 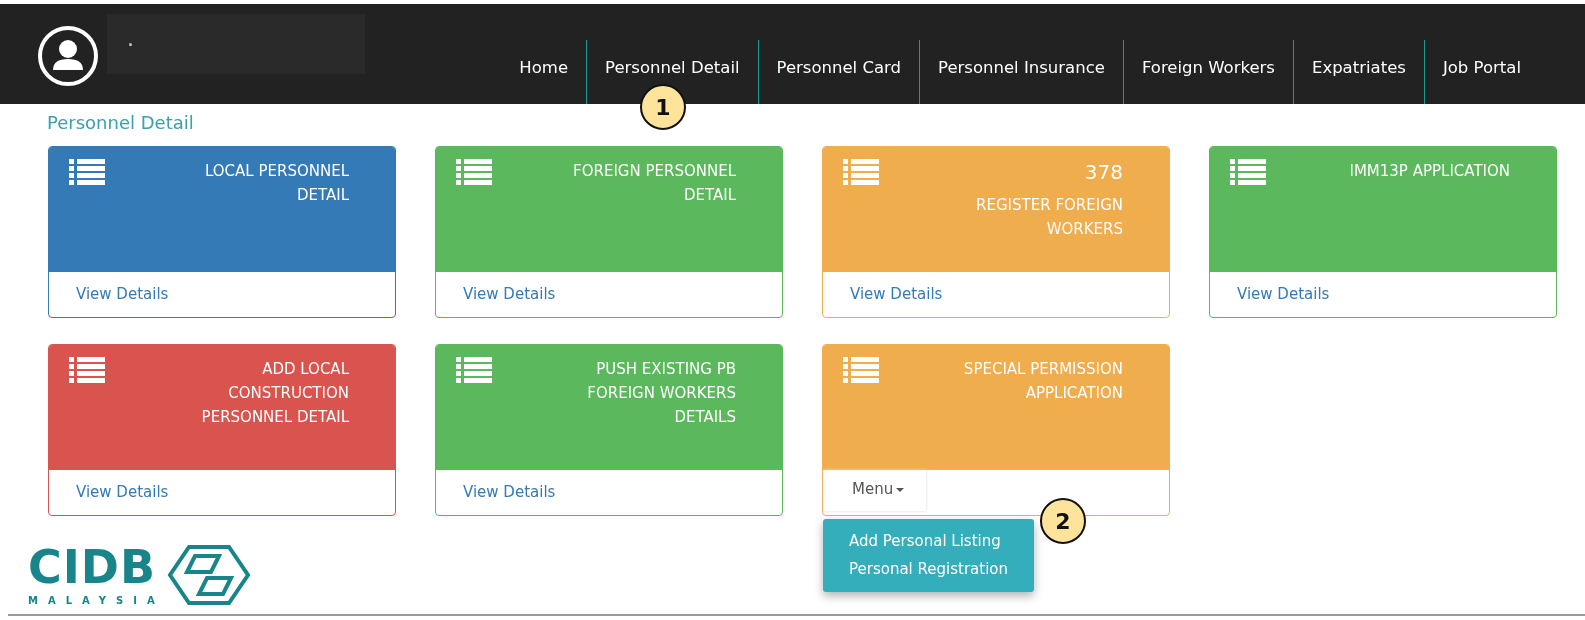 What do you see at coordinates (208, 575) in the screenshot?
I see `hexagon-logo-icon` at bounding box center [208, 575].